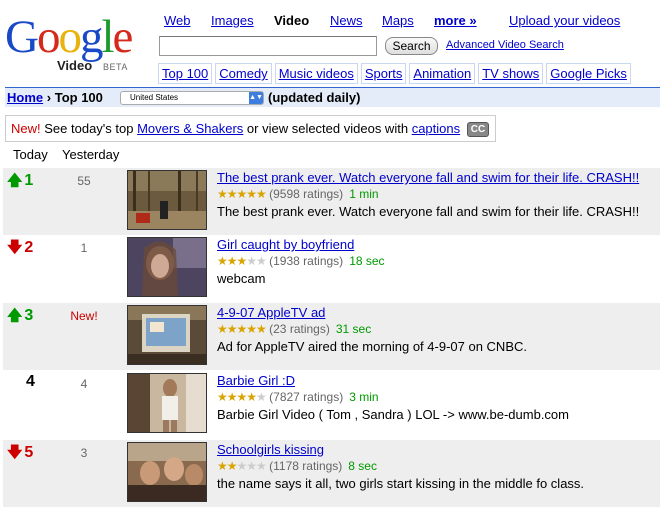 The image size is (660, 510). I want to click on logo-video-label: Video, so click(75, 65).